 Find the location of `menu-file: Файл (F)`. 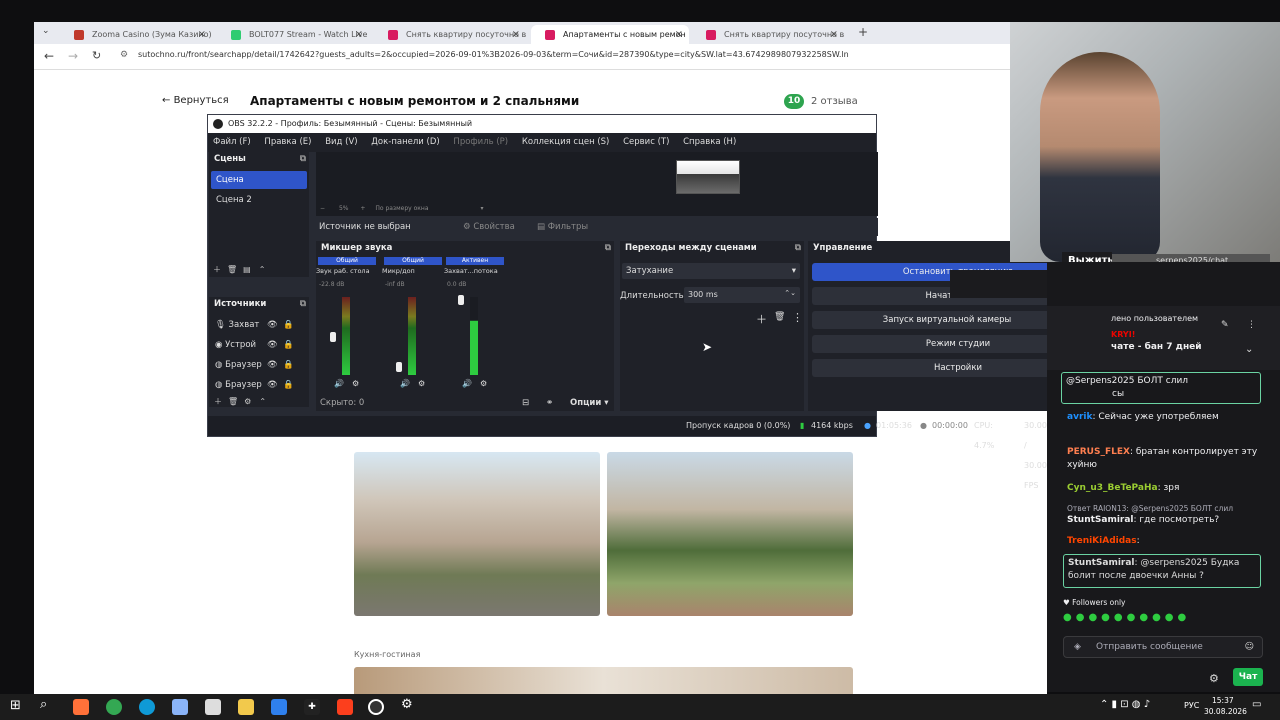

menu-file: Файл (F) is located at coordinates (232, 142).